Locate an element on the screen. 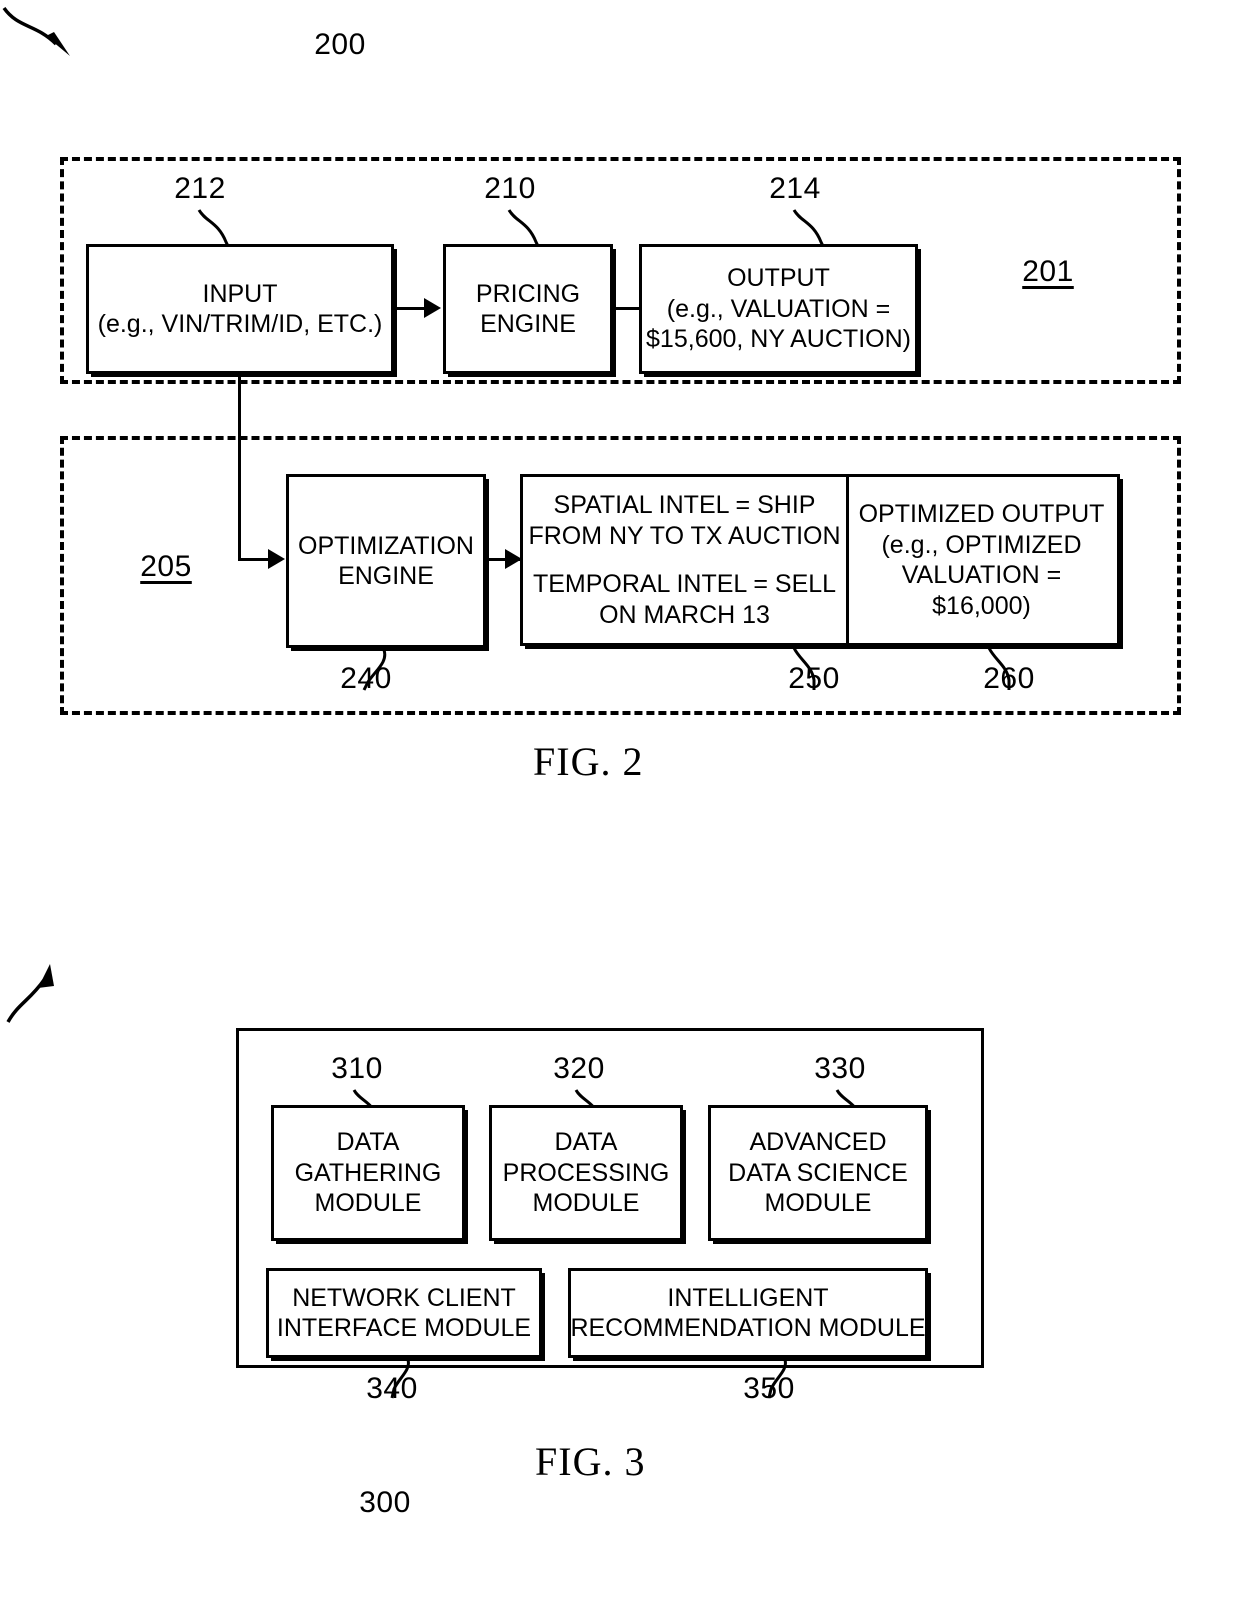 This screenshot has height=1612, width=1240. advanced-data-science-module: ADVANCED DATA SCIENCE MODULE is located at coordinates (818, 1173).